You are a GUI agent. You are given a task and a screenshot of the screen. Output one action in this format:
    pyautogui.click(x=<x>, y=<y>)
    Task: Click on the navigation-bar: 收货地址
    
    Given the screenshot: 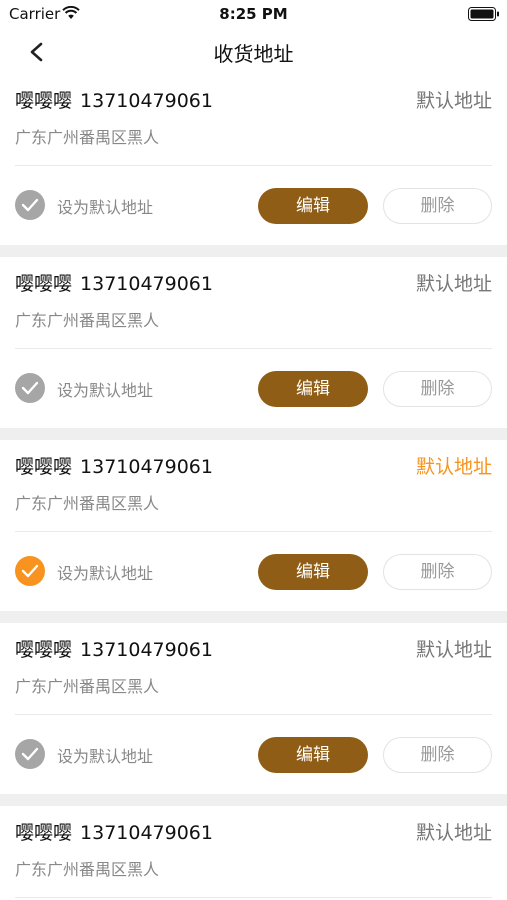 What is the action you would take?
    pyautogui.click(x=253, y=51)
    